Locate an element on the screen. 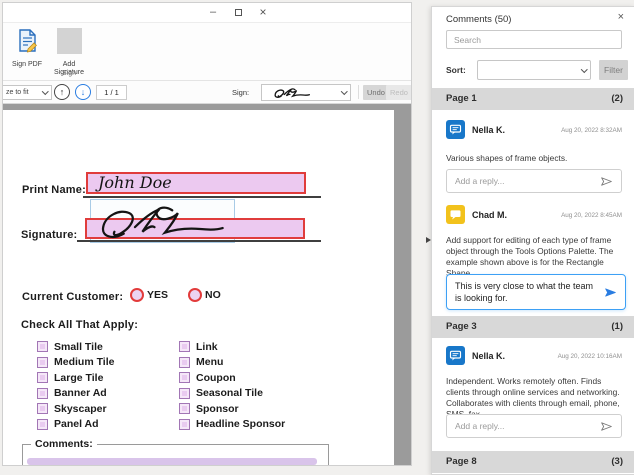 Image resolution: width=634 pixels, height=475 pixels. signature-label: Signature: is located at coordinates (49, 235).